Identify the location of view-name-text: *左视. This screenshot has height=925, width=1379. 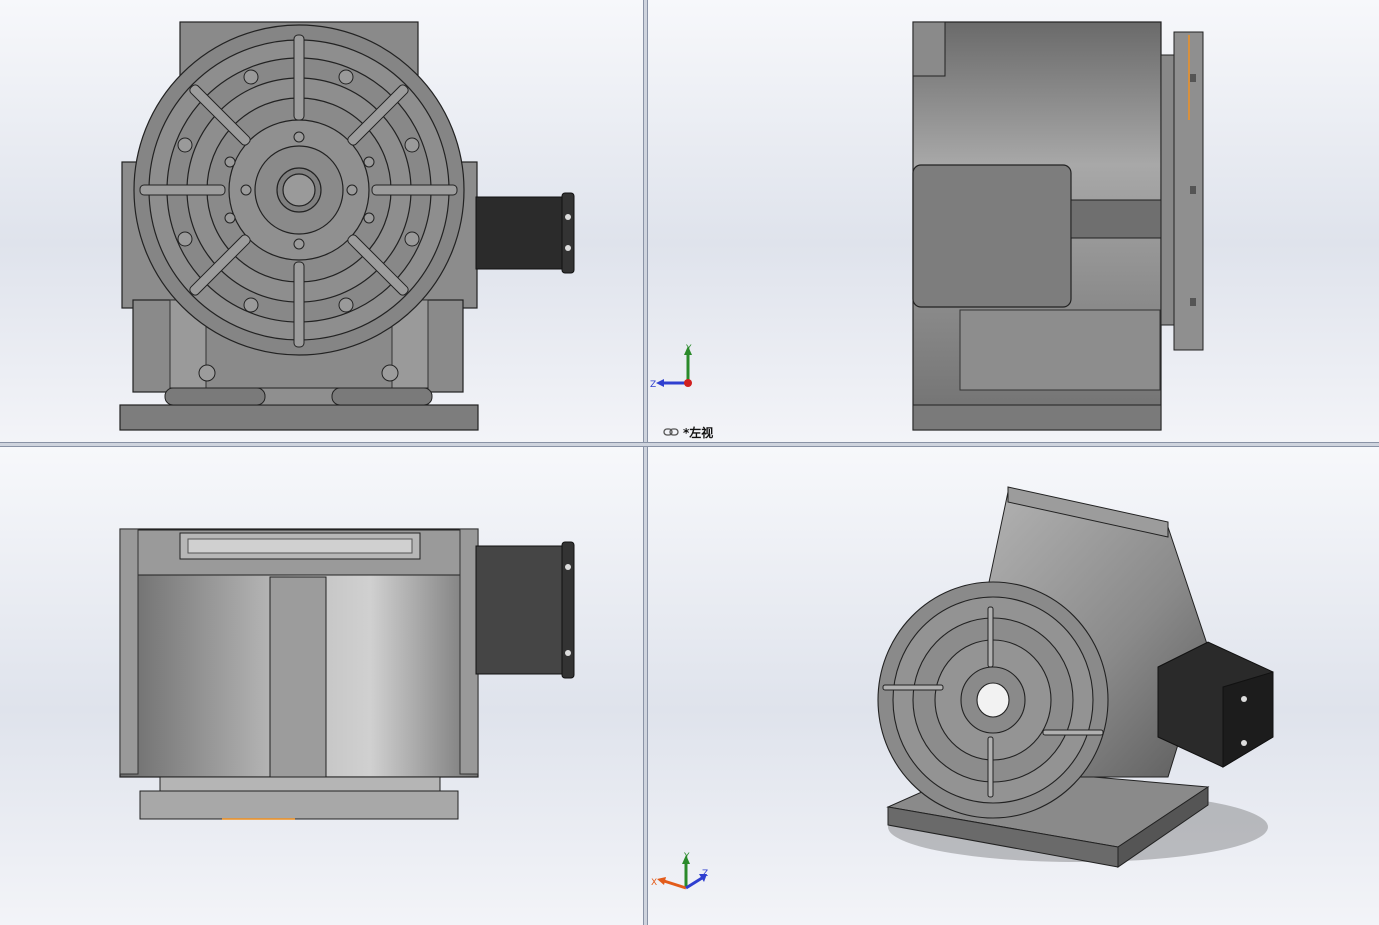
(698, 432).